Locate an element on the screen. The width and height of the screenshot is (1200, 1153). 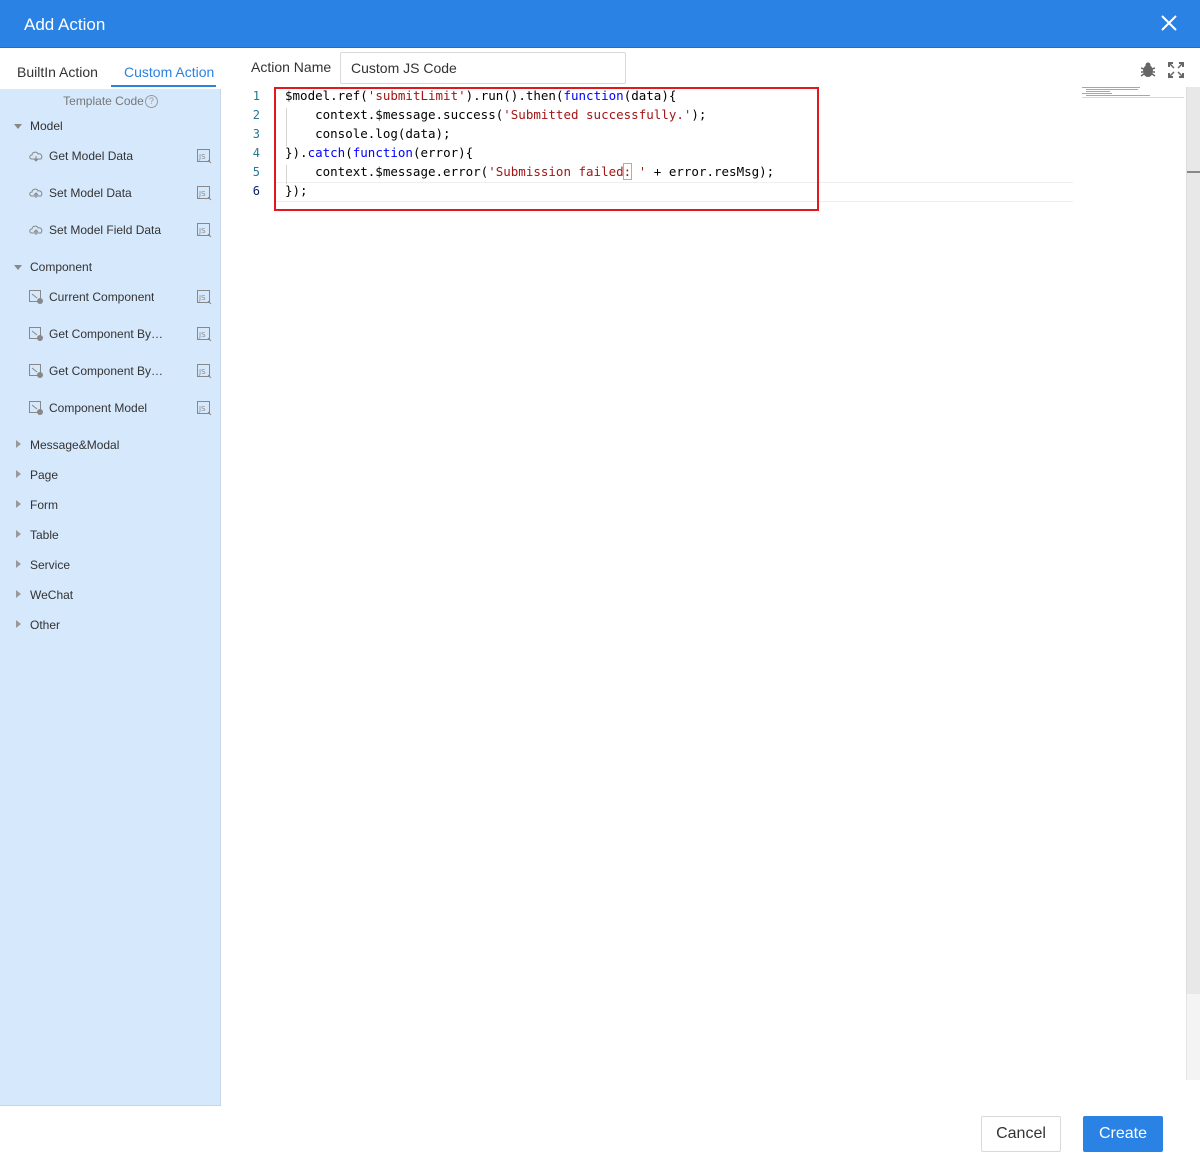
code-token: 'Submitted successfully.' is located at coordinates (597, 114).